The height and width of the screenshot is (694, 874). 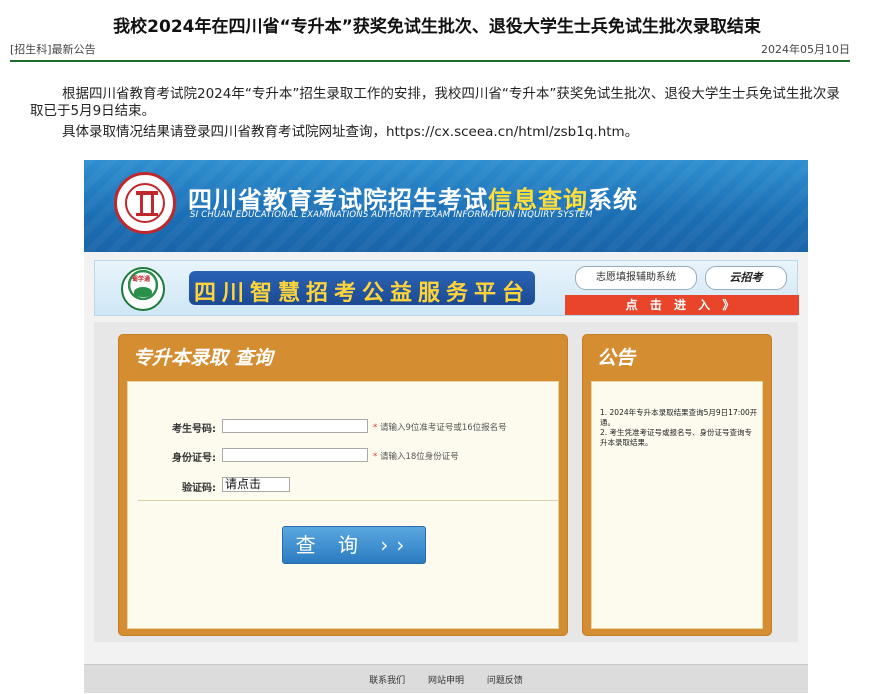 What do you see at coordinates (295, 455) in the screenshot?
I see `id-input` at bounding box center [295, 455].